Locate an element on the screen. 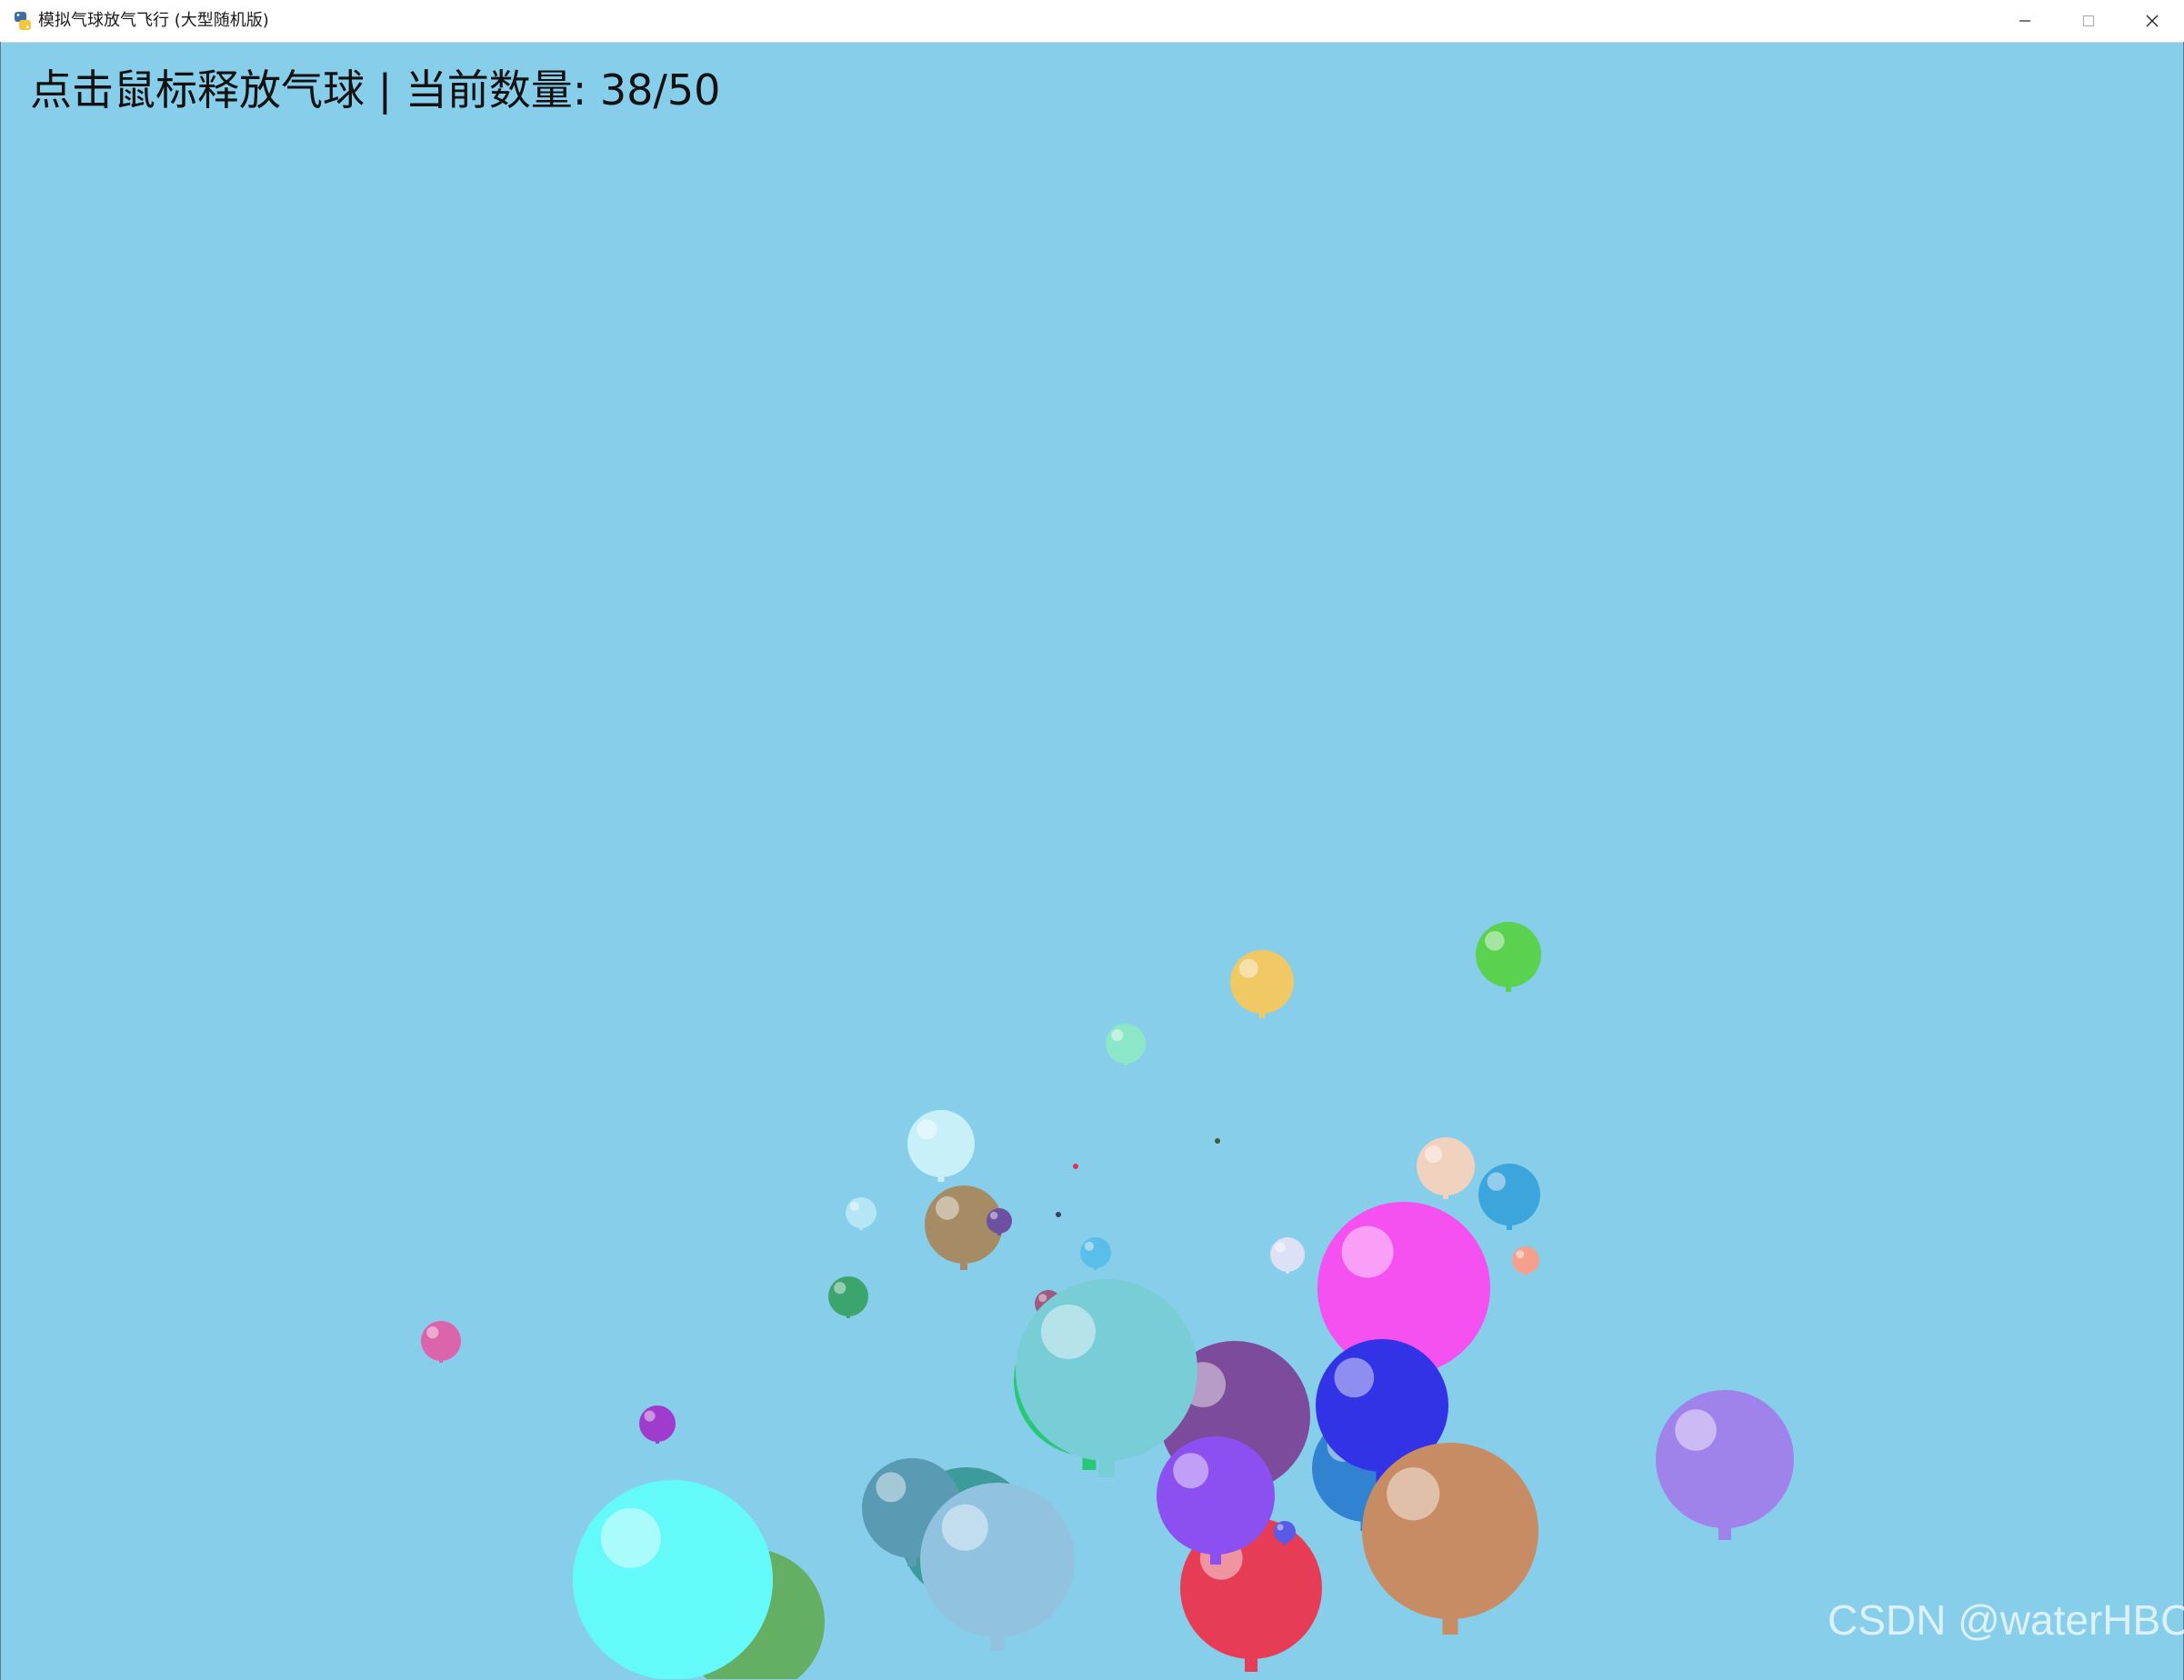  watermark-text: CSDN @waterHBO is located at coordinates (2006, 1620).